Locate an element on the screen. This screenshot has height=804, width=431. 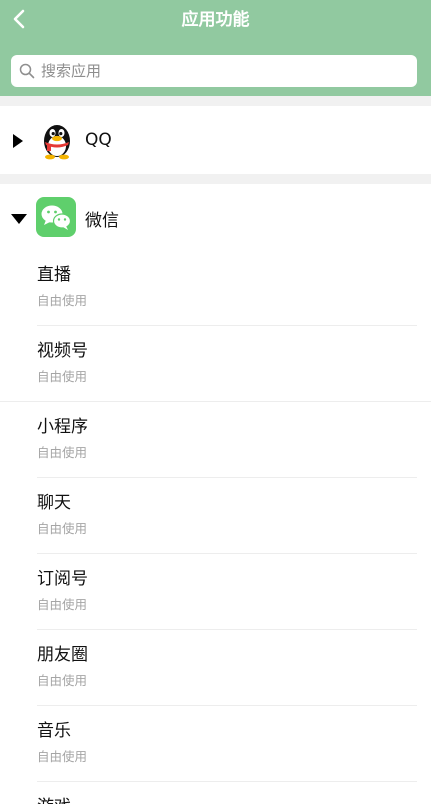
feature-item: 订阅号 自由使用 is located at coordinates (215, 592).